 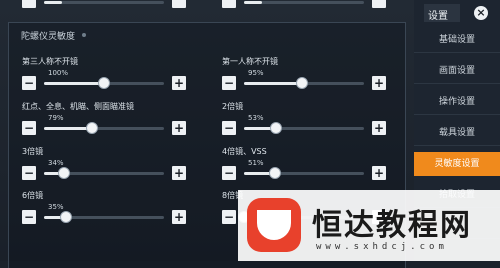 I want to click on setting-label: 3倍镜, so click(x=33, y=151).